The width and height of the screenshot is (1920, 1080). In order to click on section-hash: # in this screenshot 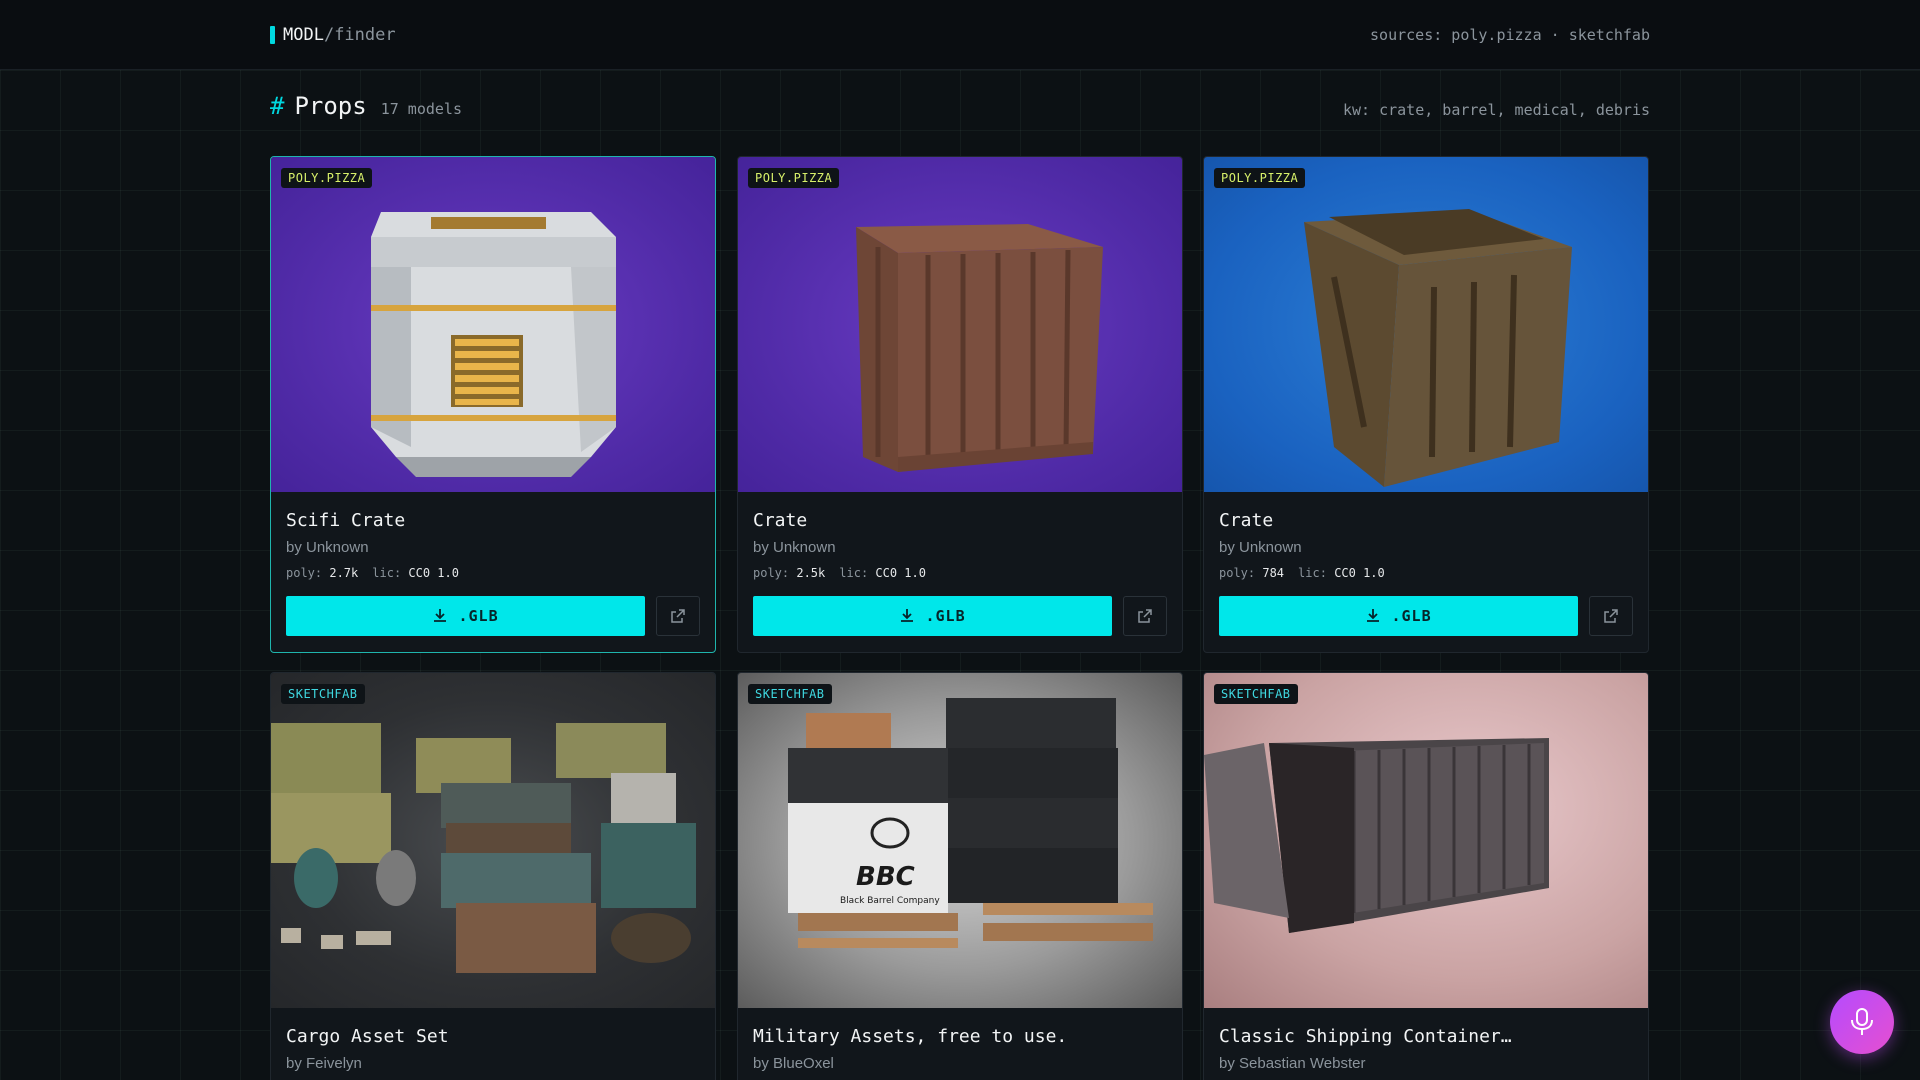, I will do `click(277, 106)`.